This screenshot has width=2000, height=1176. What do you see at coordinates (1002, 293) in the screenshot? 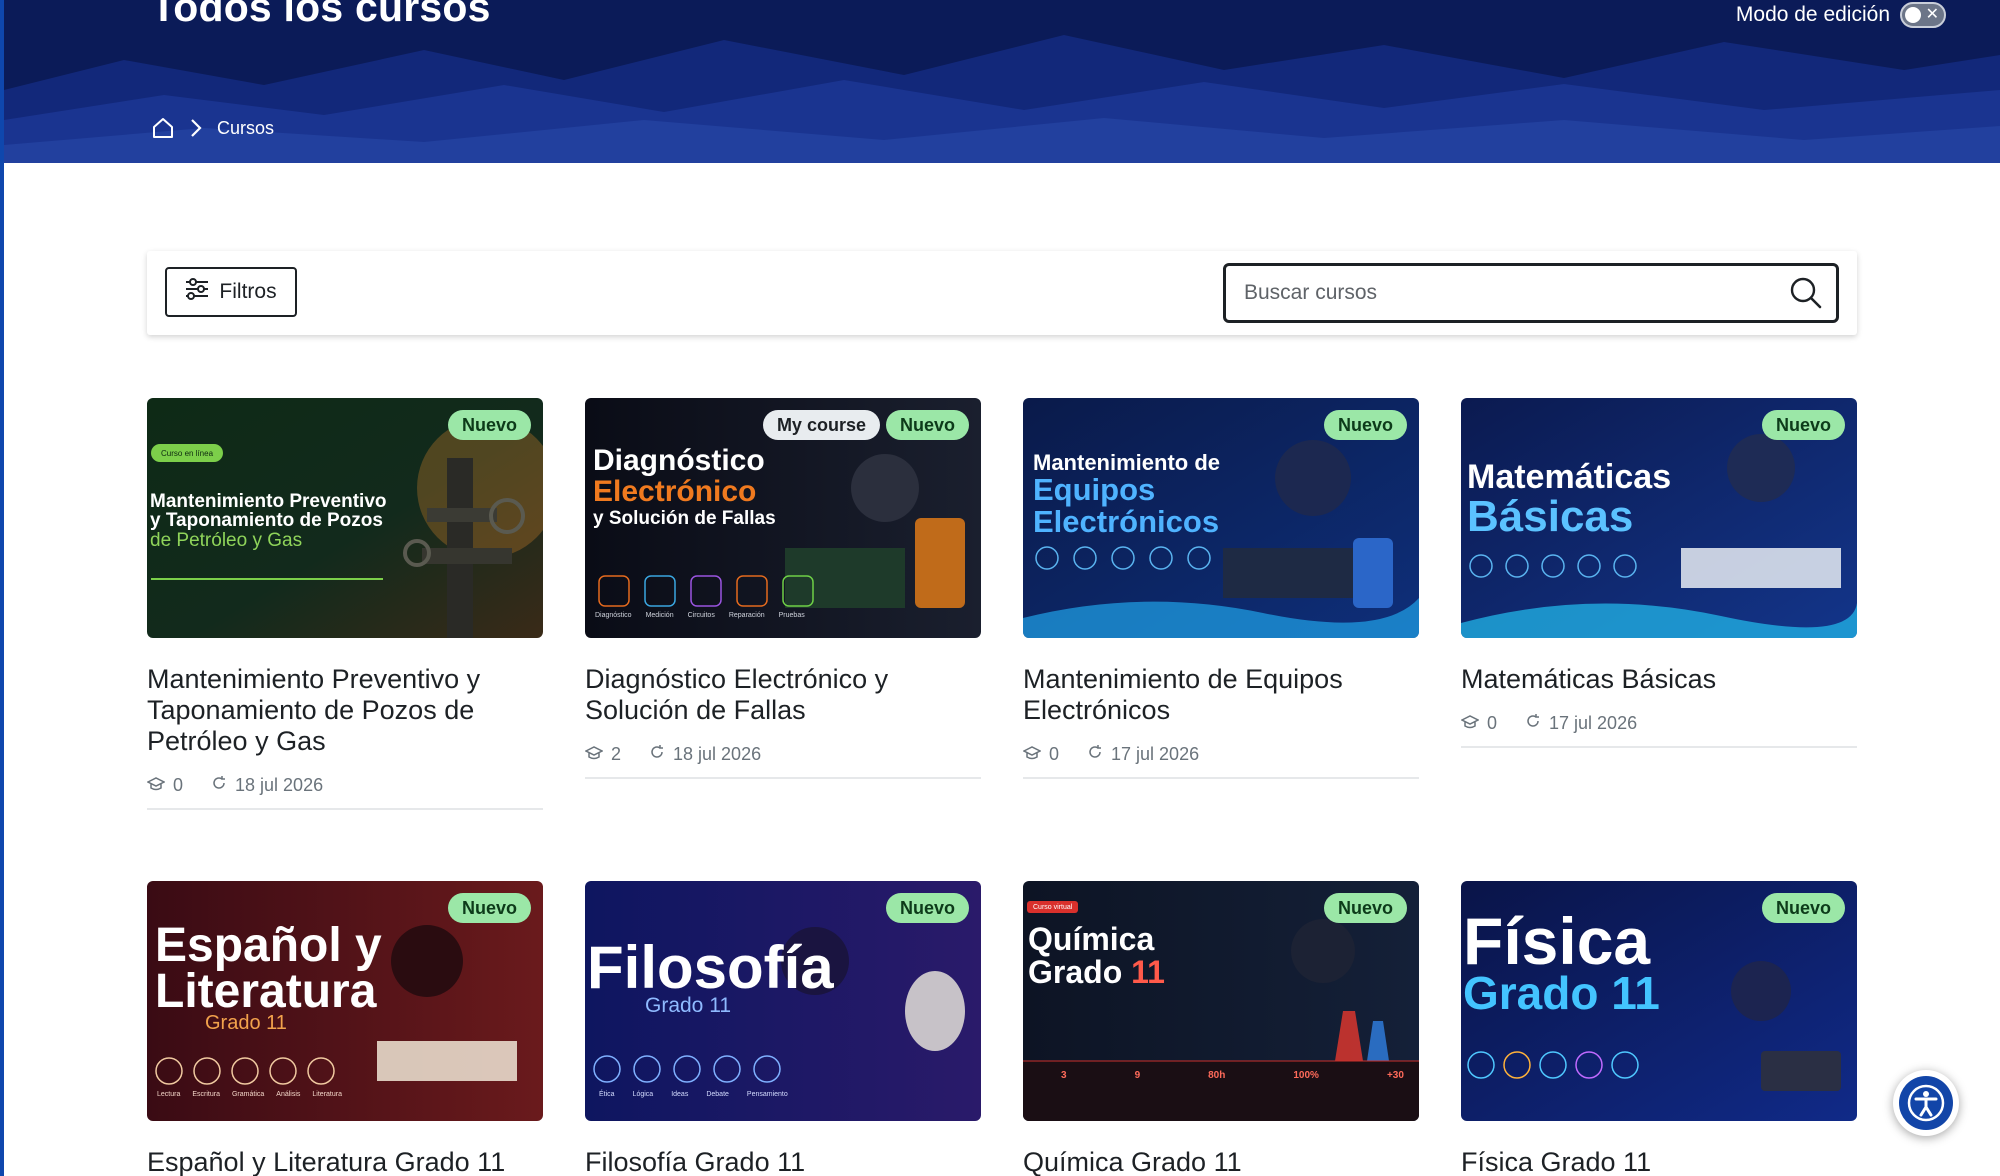
I see `course-filter-bar: Filtros` at bounding box center [1002, 293].